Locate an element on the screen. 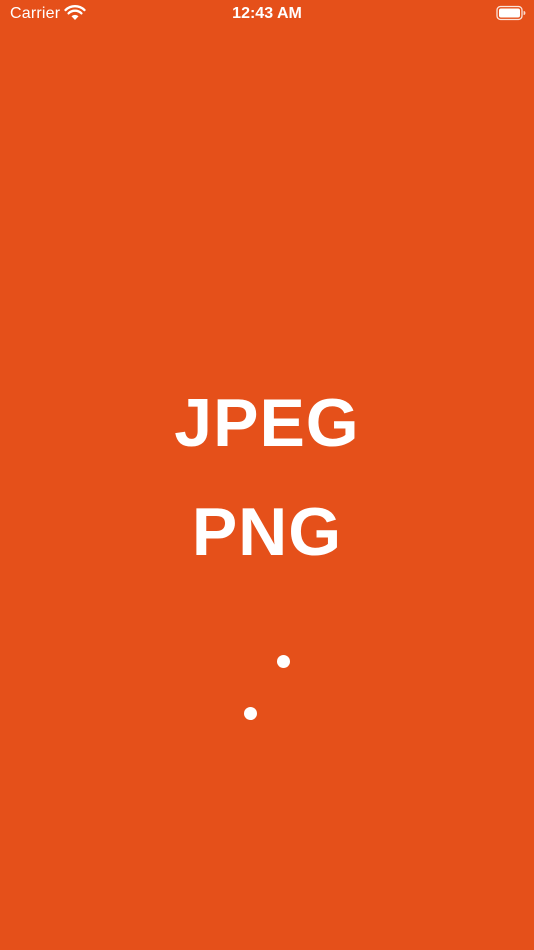 The height and width of the screenshot is (950, 534). status-time: 12:43 AM is located at coordinates (267, 13).